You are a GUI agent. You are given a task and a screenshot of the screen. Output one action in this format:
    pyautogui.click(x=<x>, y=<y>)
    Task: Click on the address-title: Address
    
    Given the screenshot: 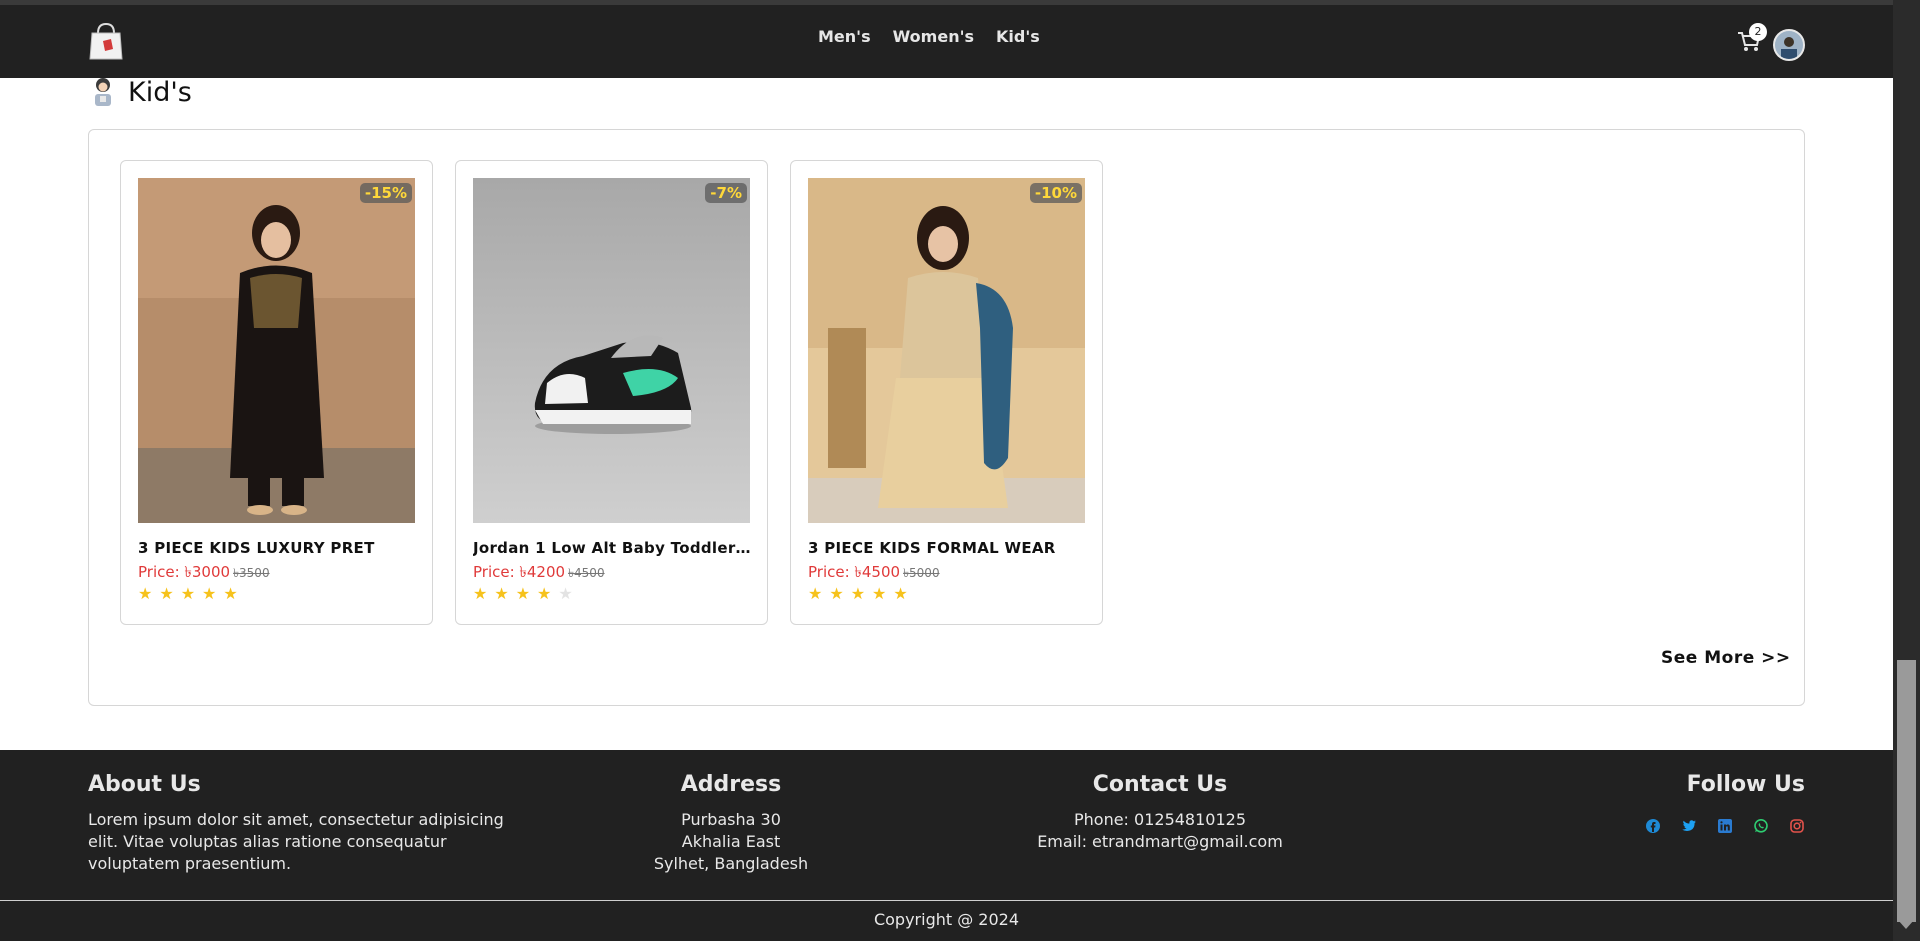 What is the action you would take?
    pyautogui.click(x=731, y=784)
    